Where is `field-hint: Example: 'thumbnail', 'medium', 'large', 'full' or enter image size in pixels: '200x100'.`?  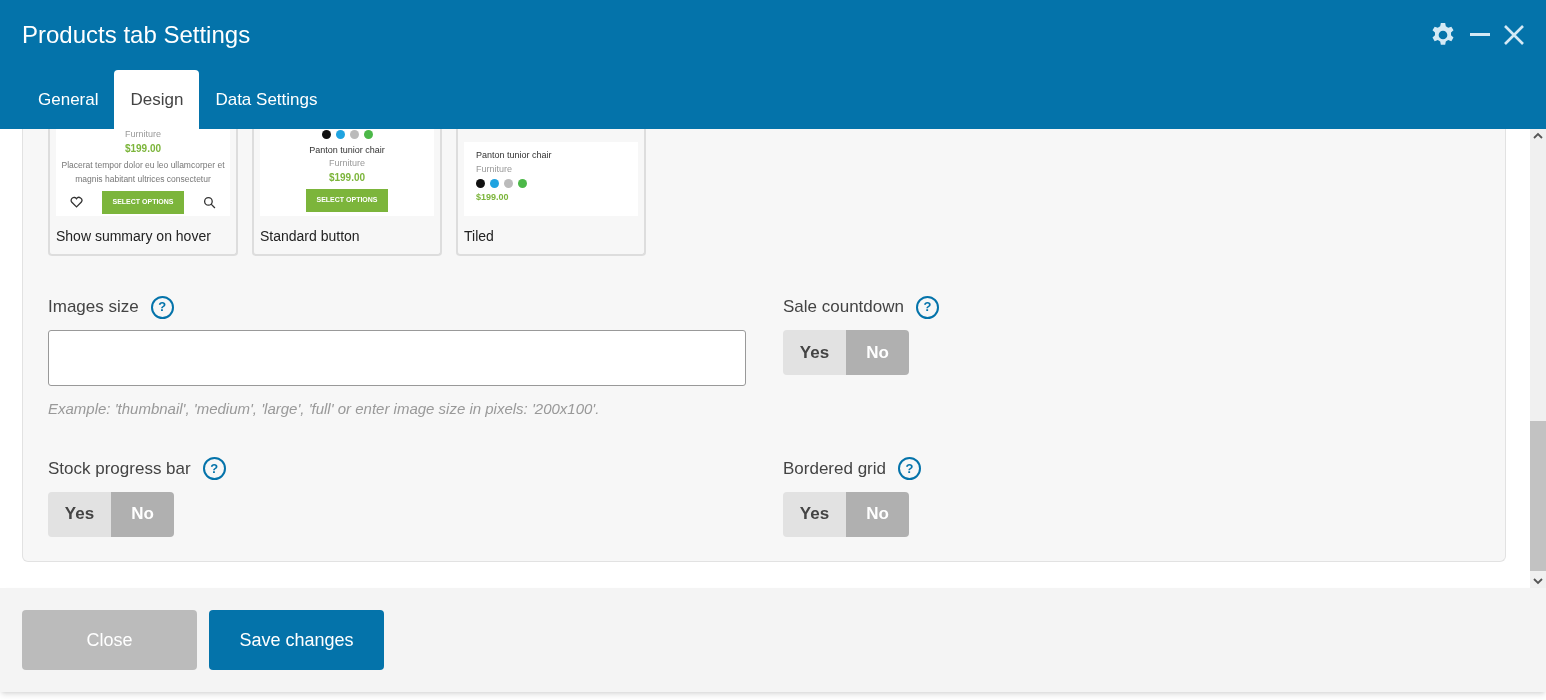
field-hint: Example: 'thumbnail', 'medium', 'large', 'full' or enter image size in pixels: '200x100'. is located at coordinates (324, 409).